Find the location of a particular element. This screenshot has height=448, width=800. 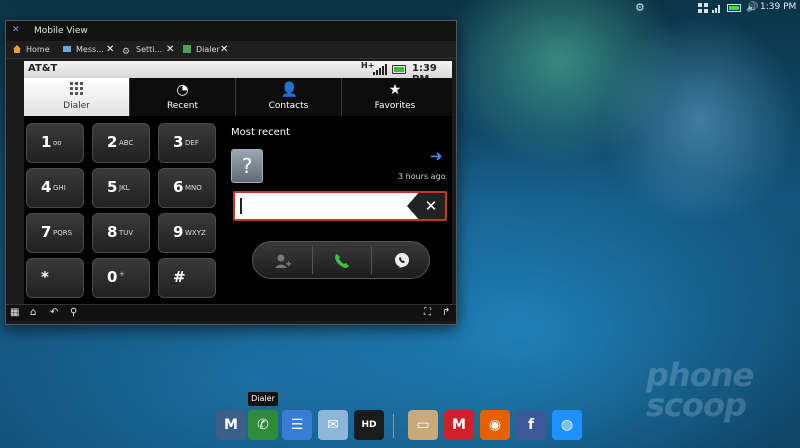

tab-dialer-page-label: Dialer is located at coordinates (76, 106).